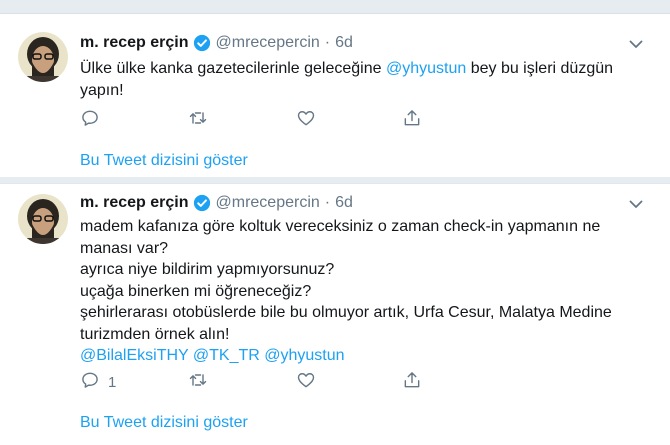 The width and height of the screenshot is (670, 445). I want to click on reply-button, so click(94, 120).